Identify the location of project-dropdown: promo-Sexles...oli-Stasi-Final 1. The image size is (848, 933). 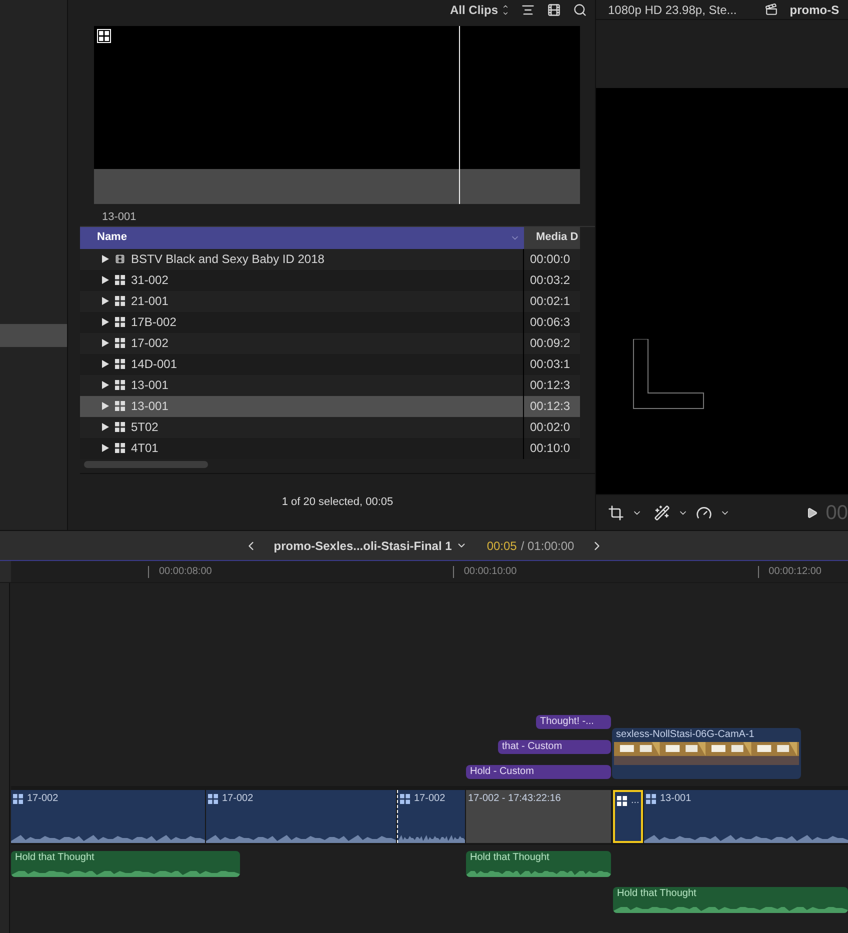
(370, 545).